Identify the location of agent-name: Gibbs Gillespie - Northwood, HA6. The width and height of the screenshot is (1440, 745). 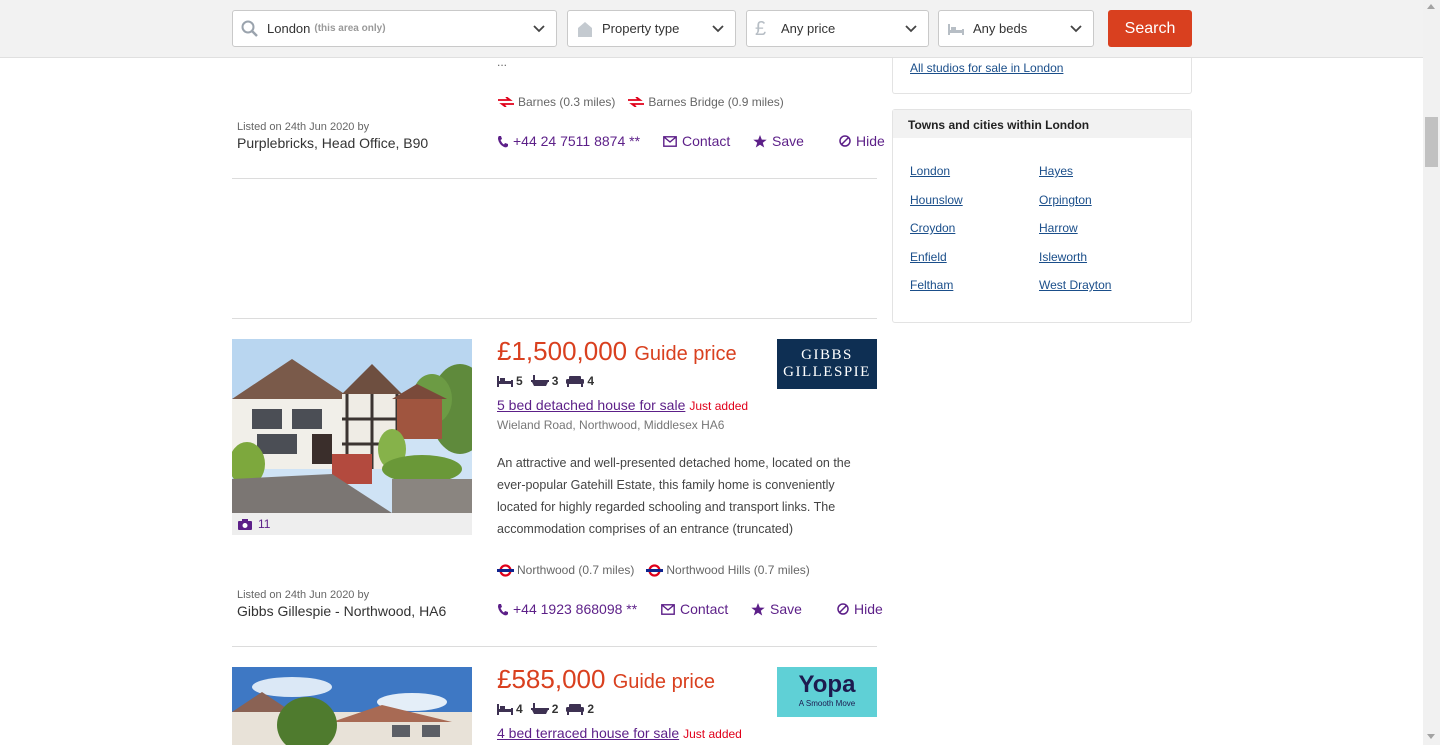
(341, 611).